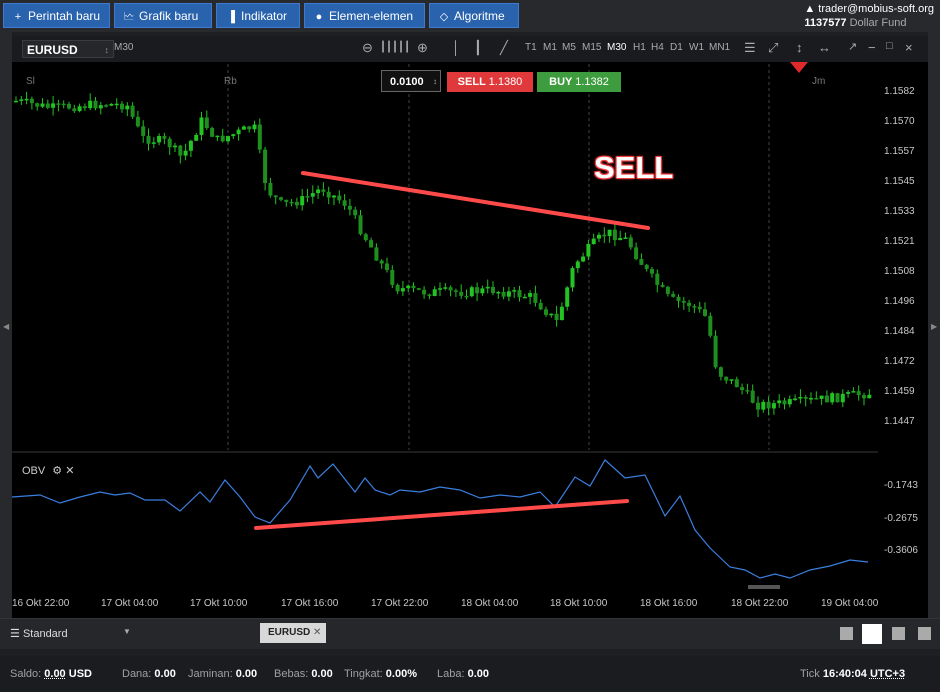  I want to click on time-tick: 19 Okt 04:00, so click(850, 603).